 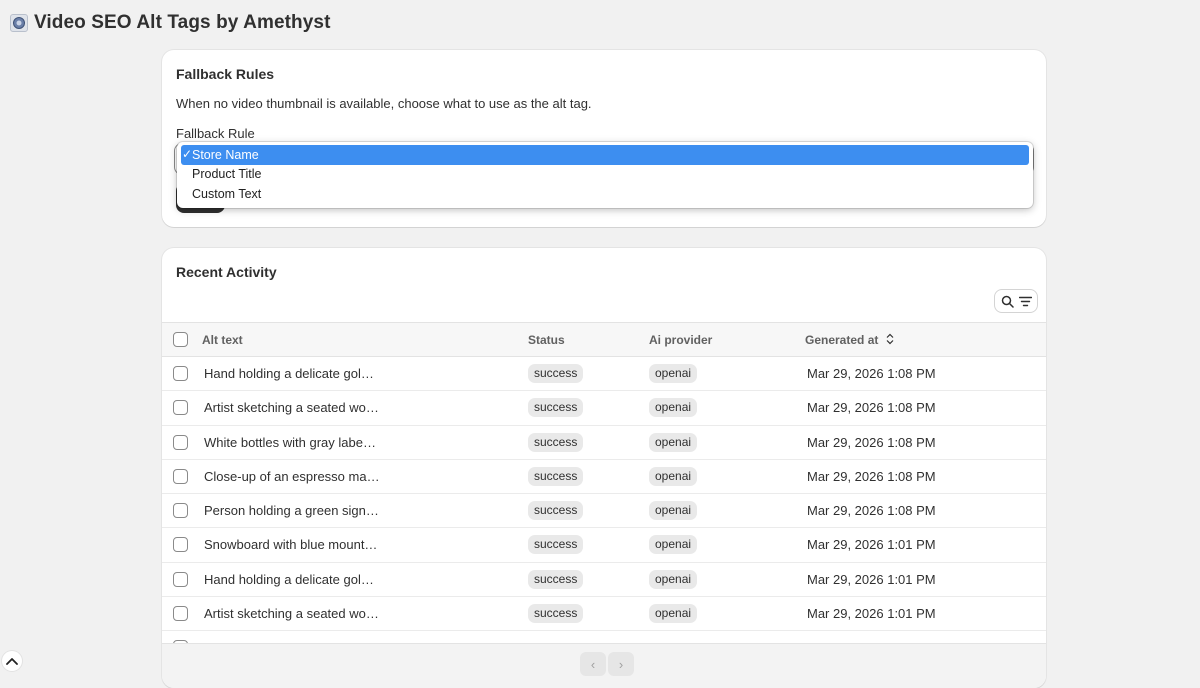 What do you see at coordinates (226, 272) in the screenshot?
I see `recent-activity-title: Recent Activity` at bounding box center [226, 272].